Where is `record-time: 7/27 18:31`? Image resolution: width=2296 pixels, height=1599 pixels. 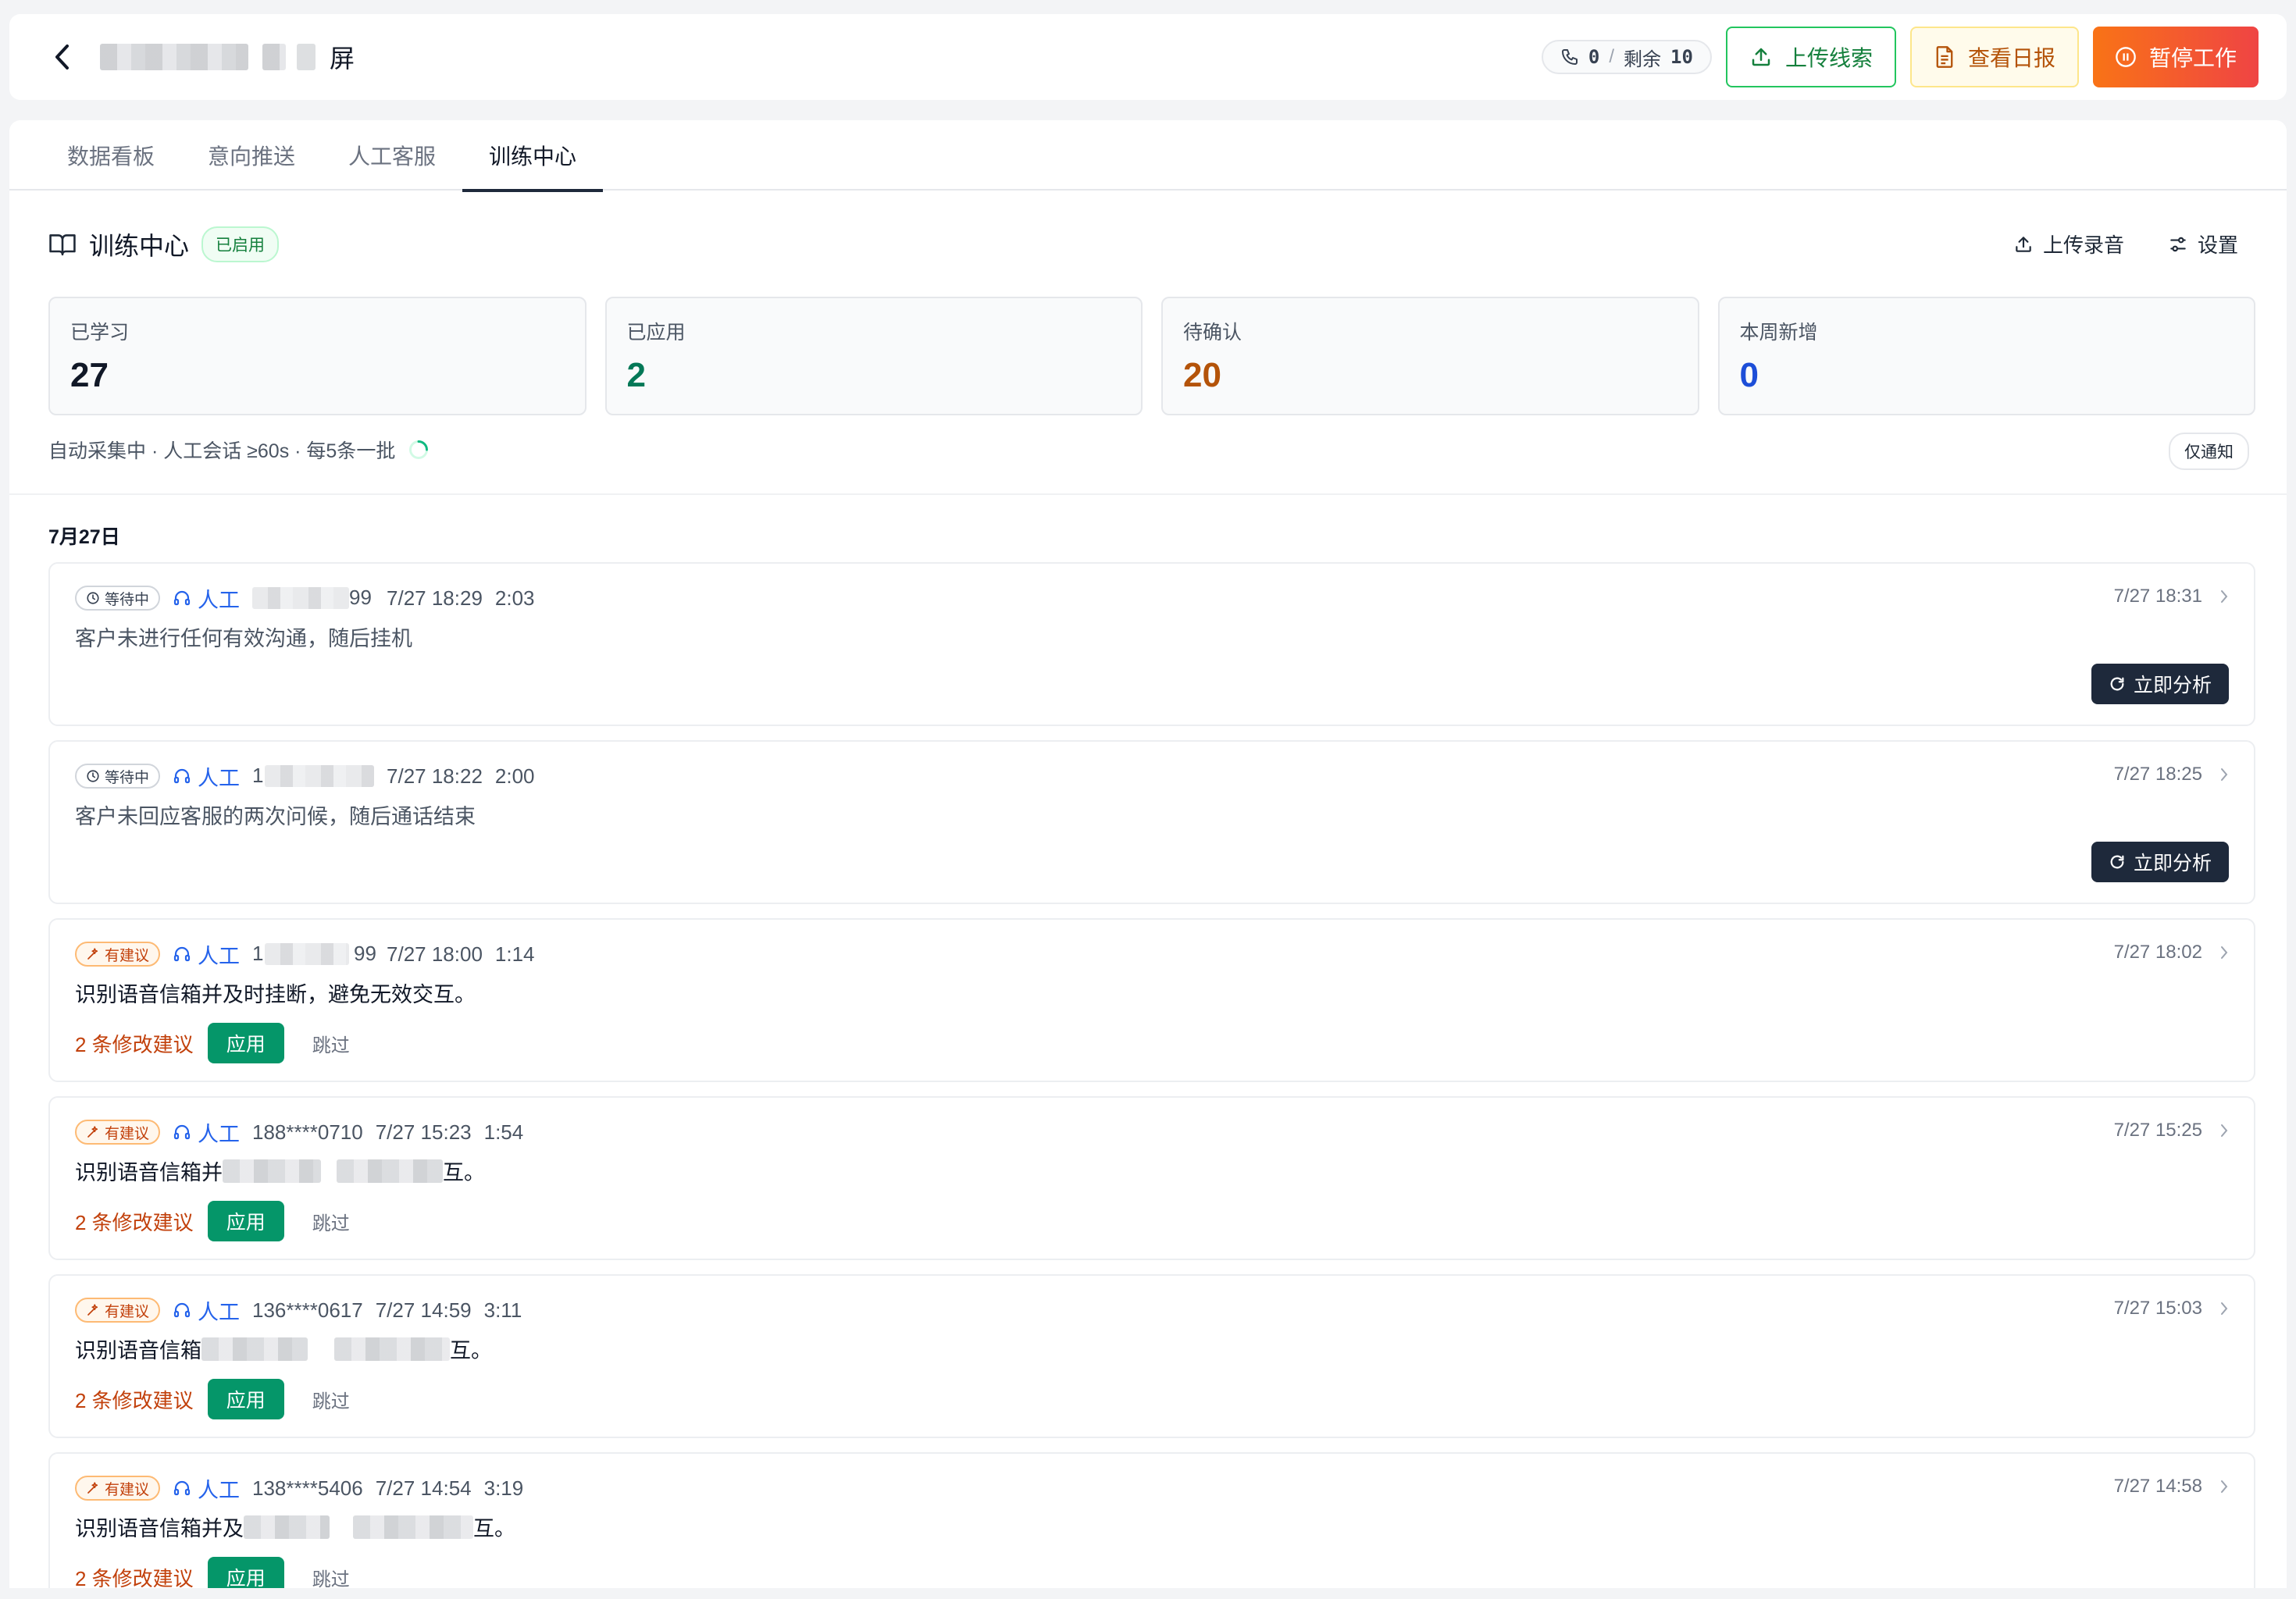
record-time: 7/27 18:31 is located at coordinates (2171, 596).